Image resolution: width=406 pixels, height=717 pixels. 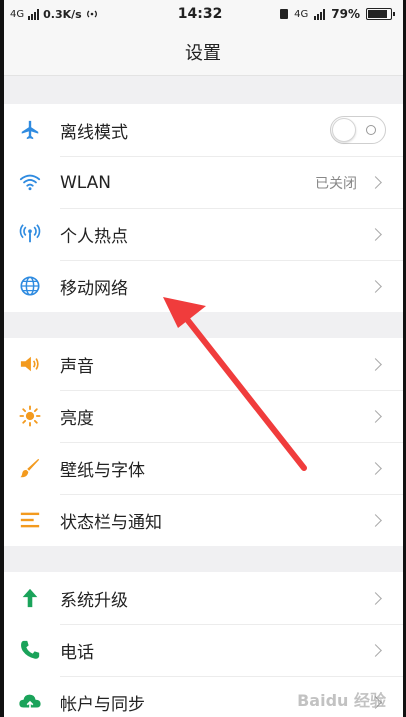 What do you see at coordinates (200, 14) in the screenshot?
I see `clock: 14:32` at bounding box center [200, 14].